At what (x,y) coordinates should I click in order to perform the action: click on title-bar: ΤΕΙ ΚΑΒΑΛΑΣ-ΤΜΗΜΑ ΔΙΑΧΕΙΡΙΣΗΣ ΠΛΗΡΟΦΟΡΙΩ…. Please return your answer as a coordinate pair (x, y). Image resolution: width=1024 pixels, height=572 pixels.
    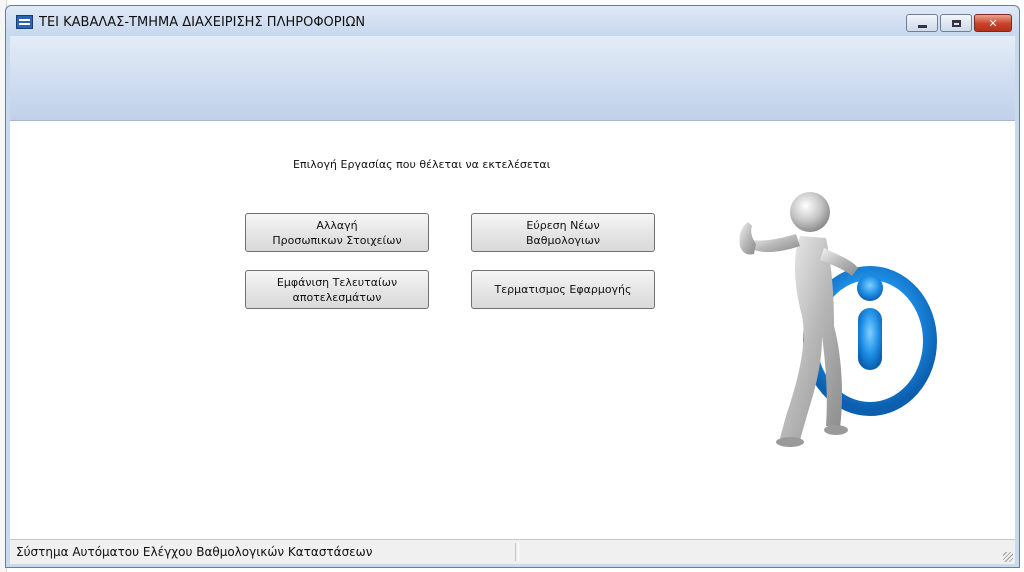
    Looking at the image, I should click on (512, 21).